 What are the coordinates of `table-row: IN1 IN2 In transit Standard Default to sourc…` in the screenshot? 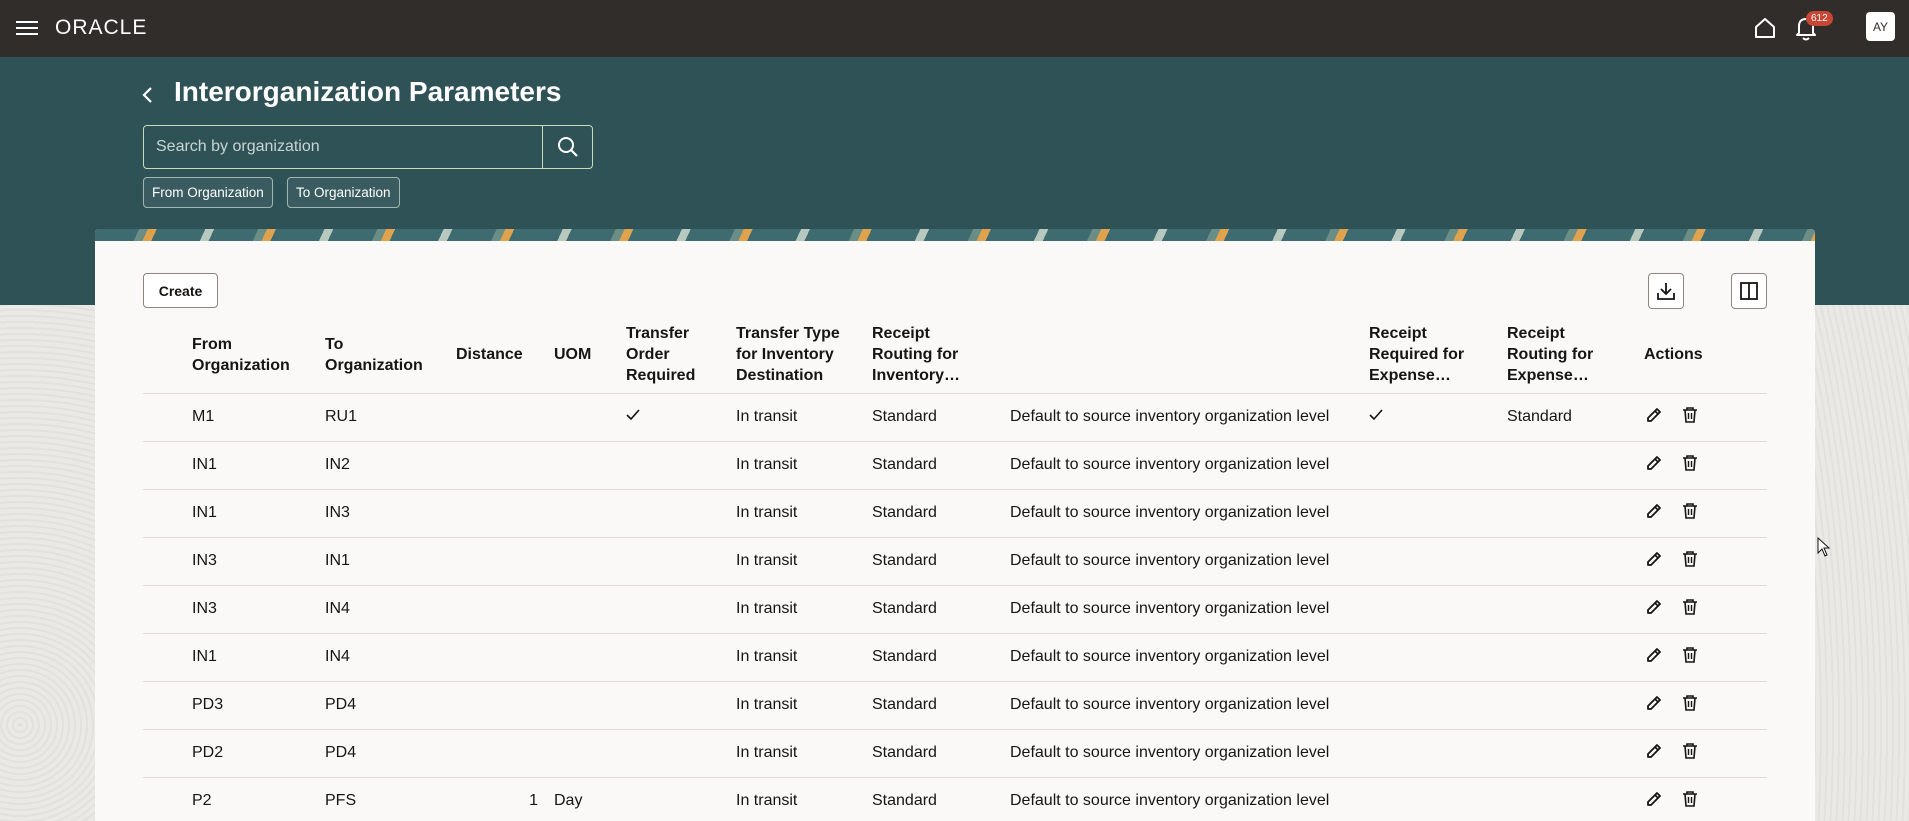 It's located at (955, 464).